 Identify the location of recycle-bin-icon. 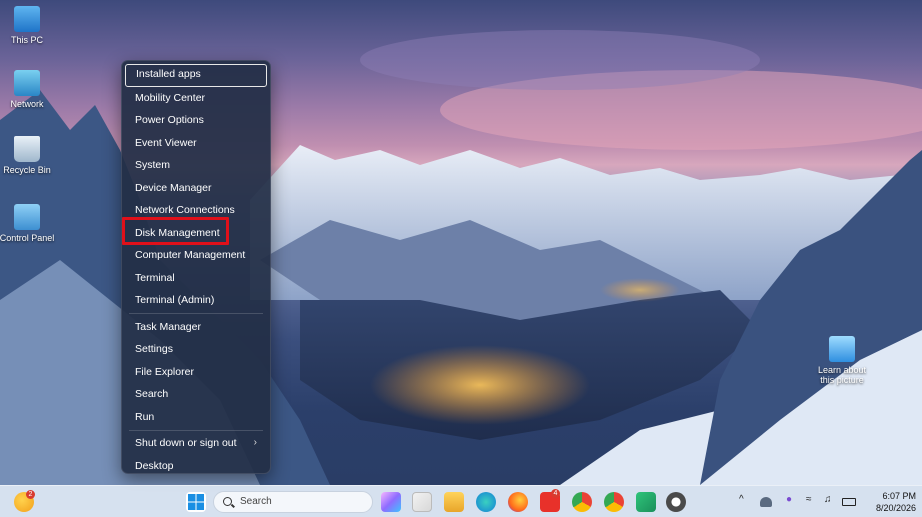
(27, 149).